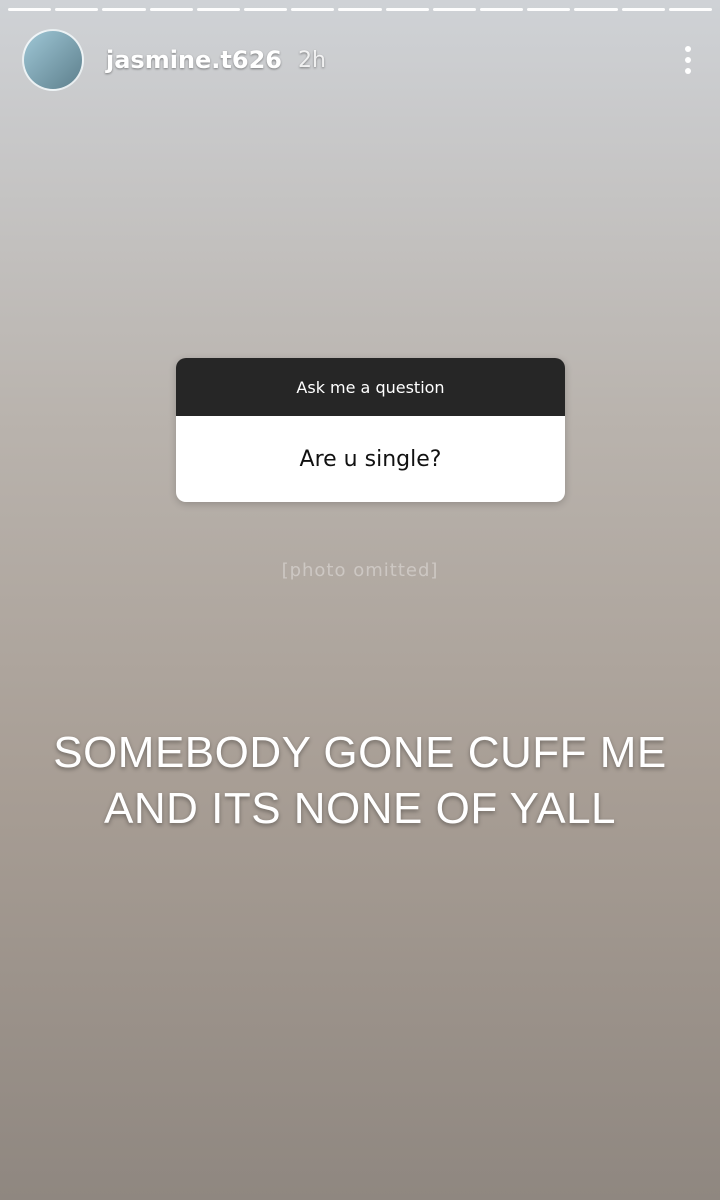  What do you see at coordinates (360, 752) in the screenshot?
I see `caption-line: SOMEBODY GONE CUFF ME` at bounding box center [360, 752].